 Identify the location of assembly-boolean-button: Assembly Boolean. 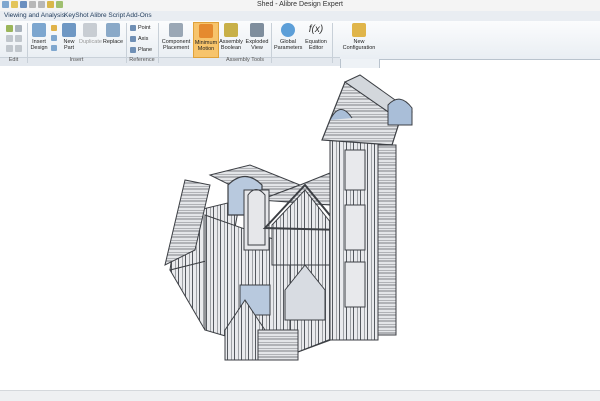
(231, 37).